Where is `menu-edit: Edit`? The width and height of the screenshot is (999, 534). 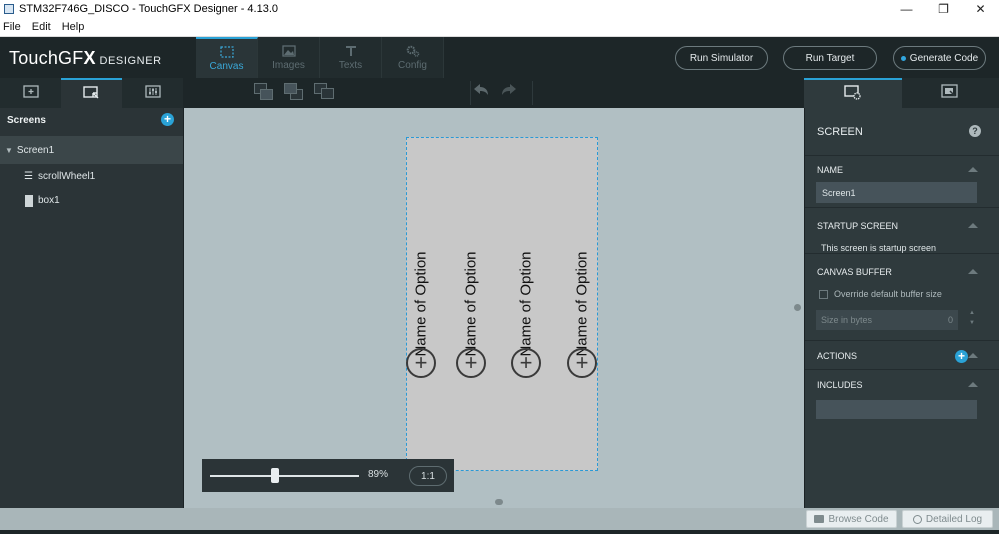 menu-edit: Edit is located at coordinates (44, 27).